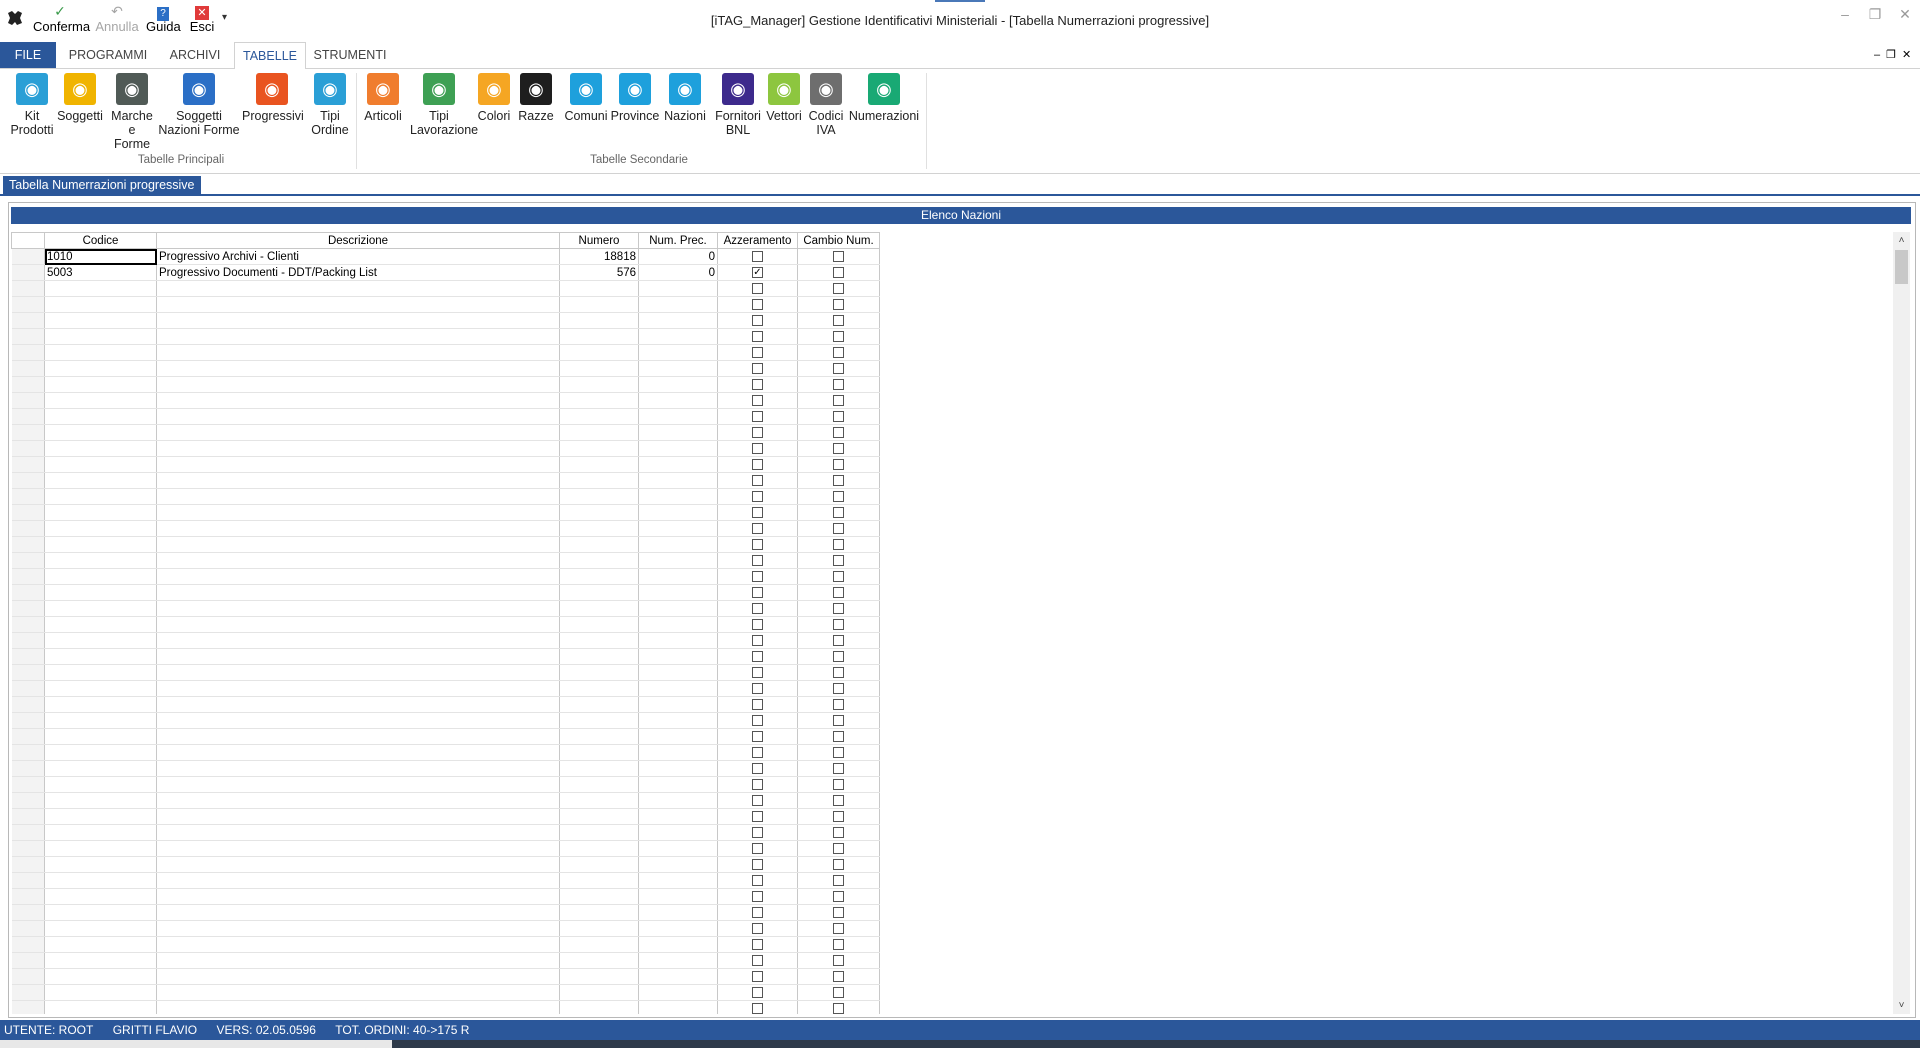 The image size is (1920, 1048). I want to click on ribbon-button-numerazioni: ◉ Numerazioni, so click(884, 98).